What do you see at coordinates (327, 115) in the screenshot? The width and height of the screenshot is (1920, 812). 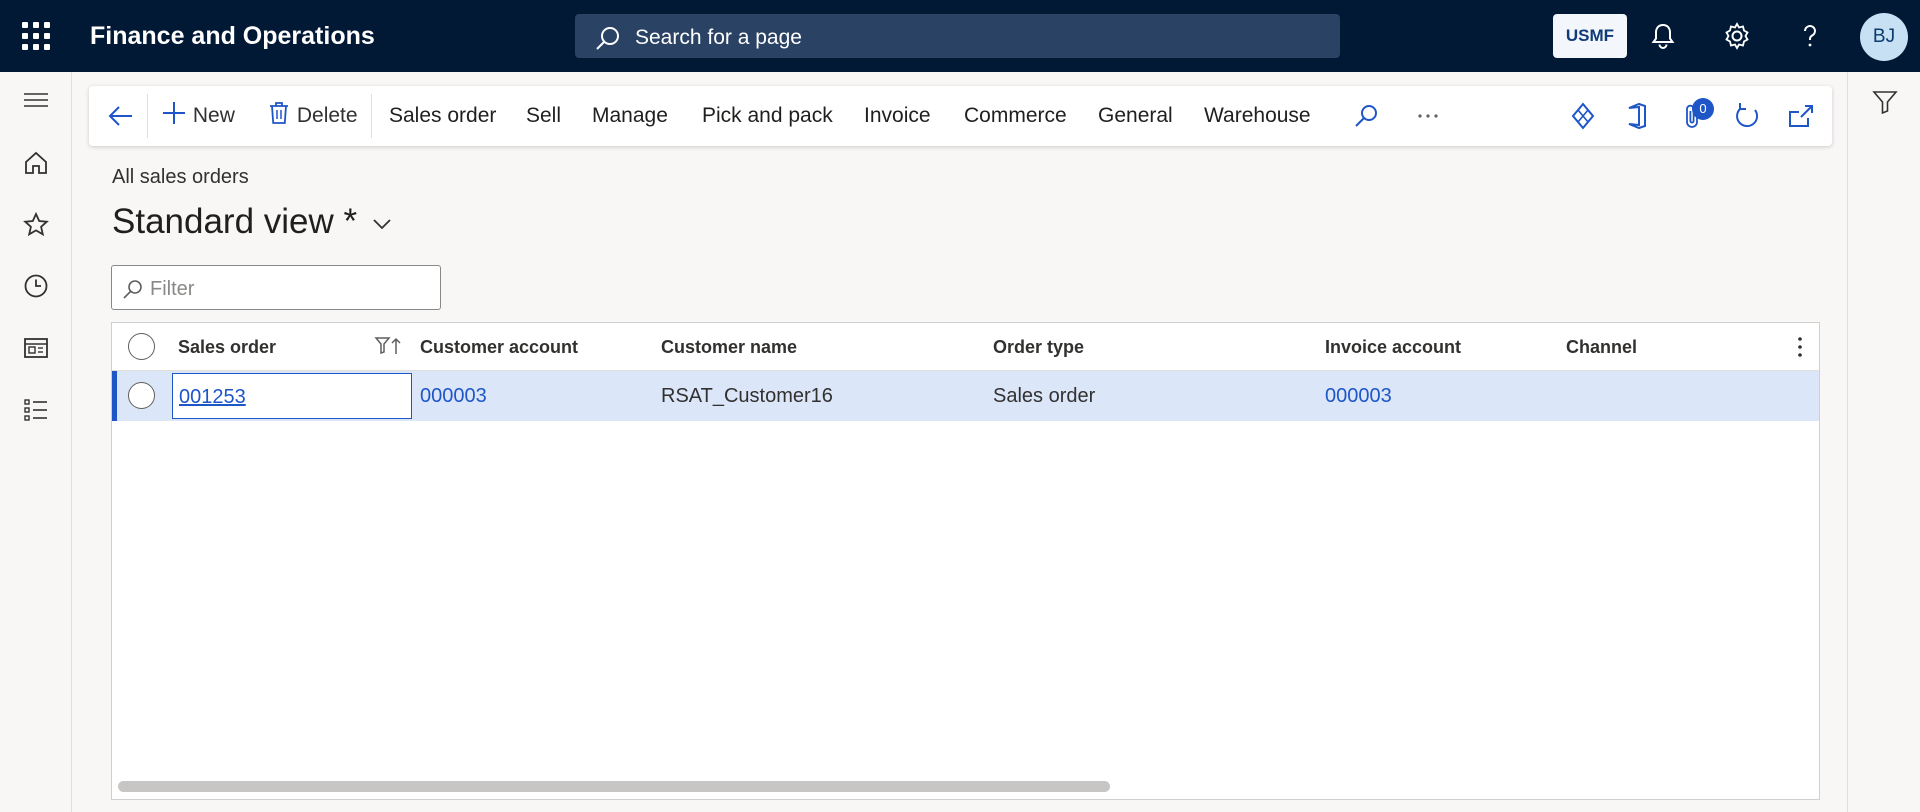 I see `delete-button-label: Delete` at bounding box center [327, 115].